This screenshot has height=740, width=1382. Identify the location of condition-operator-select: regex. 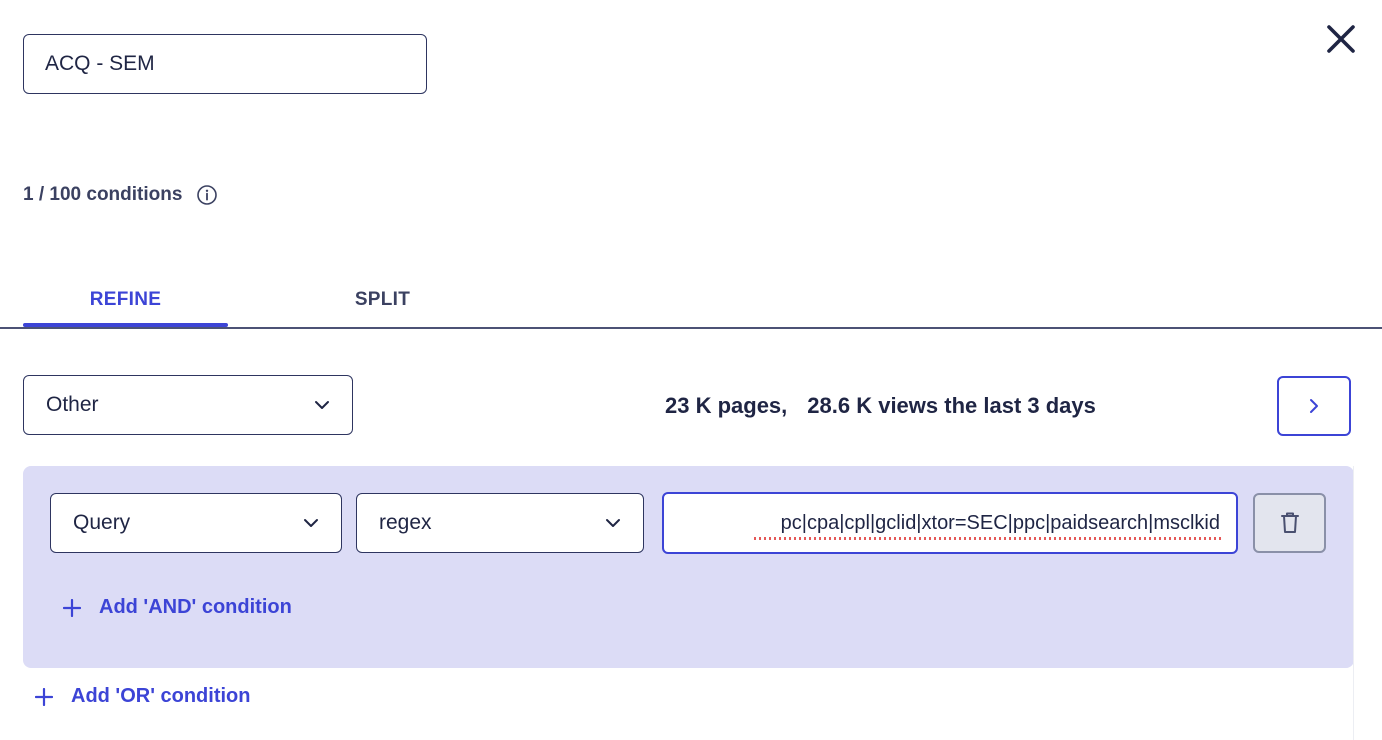
(500, 523).